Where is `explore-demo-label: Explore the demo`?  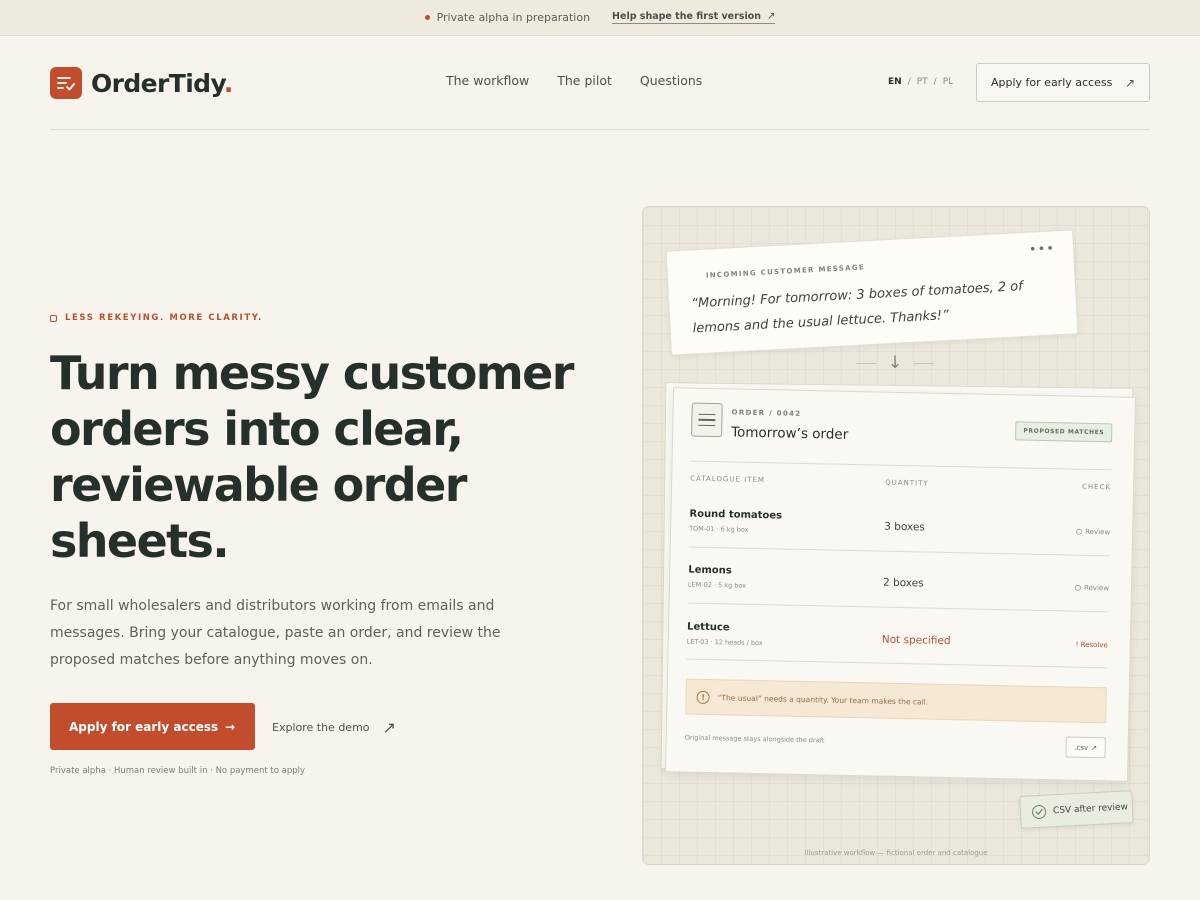 explore-demo-label: Explore the demo is located at coordinates (321, 727).